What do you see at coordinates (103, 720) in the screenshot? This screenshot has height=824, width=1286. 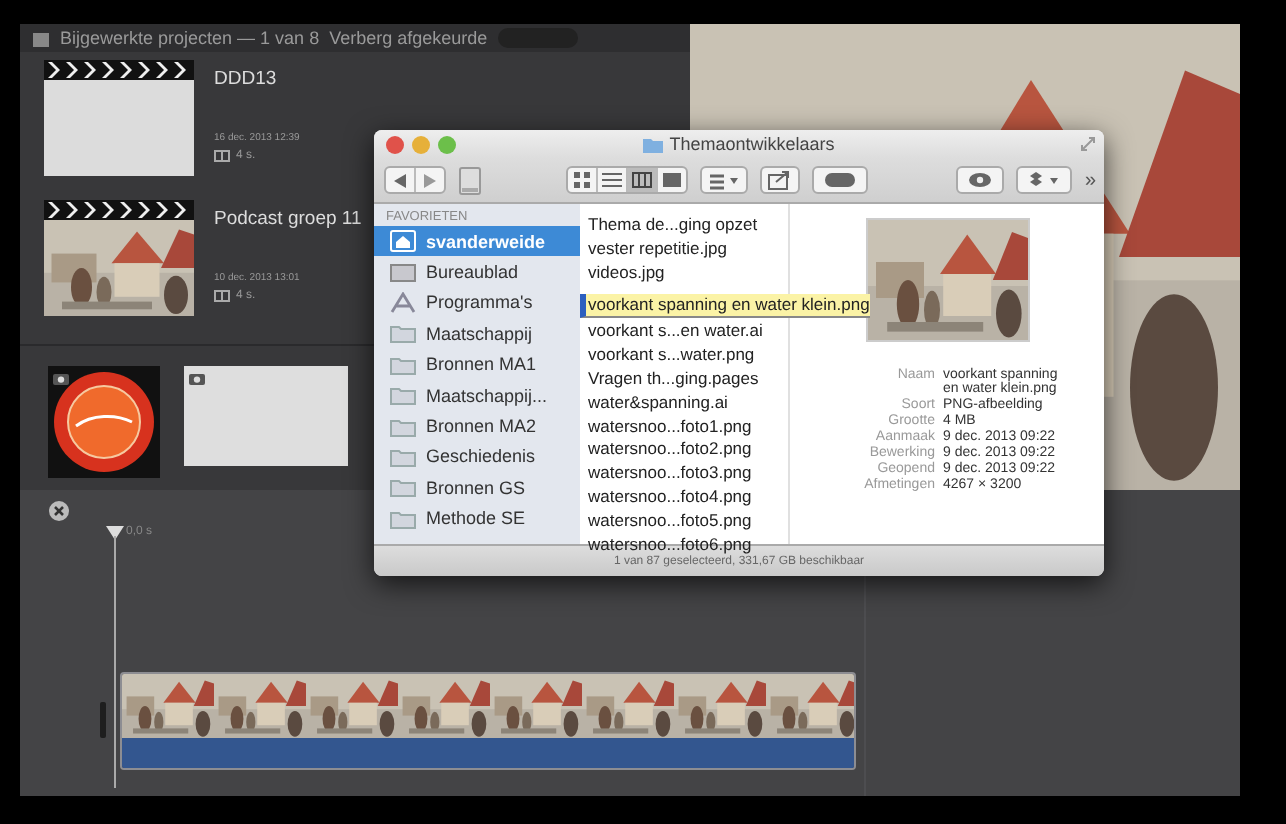 I see `clip-handle` at bounding box center [103, 720].